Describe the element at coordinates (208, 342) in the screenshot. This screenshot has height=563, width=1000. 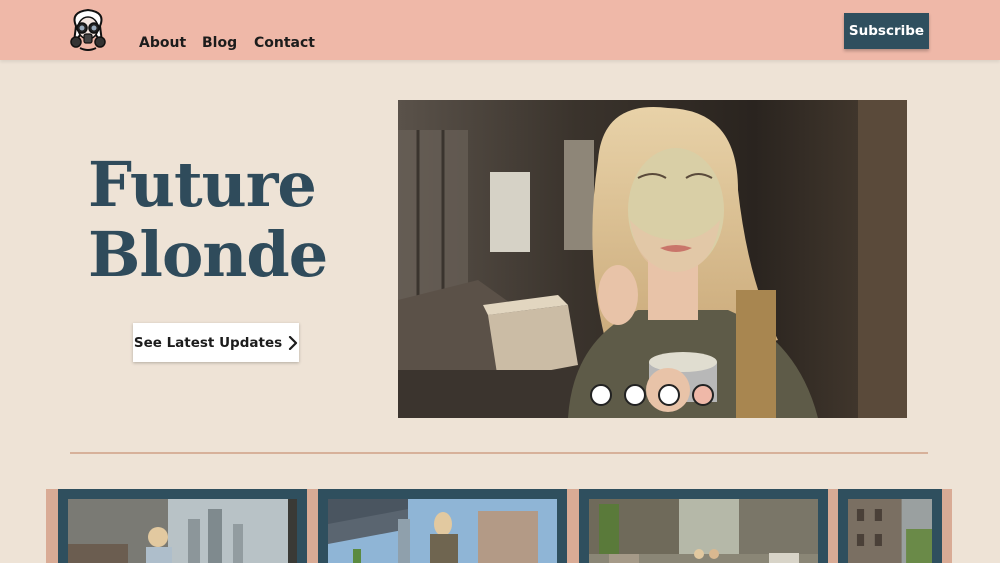
I see `cta-label: See Latest Updates` at that location.